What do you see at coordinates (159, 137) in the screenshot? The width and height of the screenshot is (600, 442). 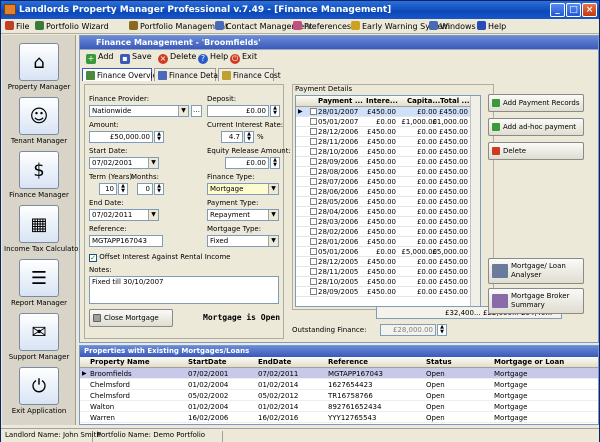 I see `amount-spinner: ▲ ▼` at bounding box center [159, 137].